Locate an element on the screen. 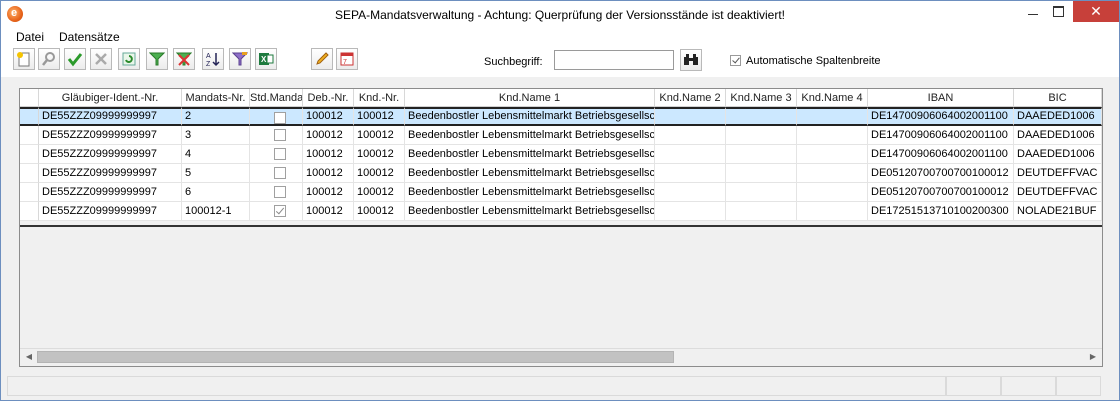  search-button is located at coordinates (49, 59).